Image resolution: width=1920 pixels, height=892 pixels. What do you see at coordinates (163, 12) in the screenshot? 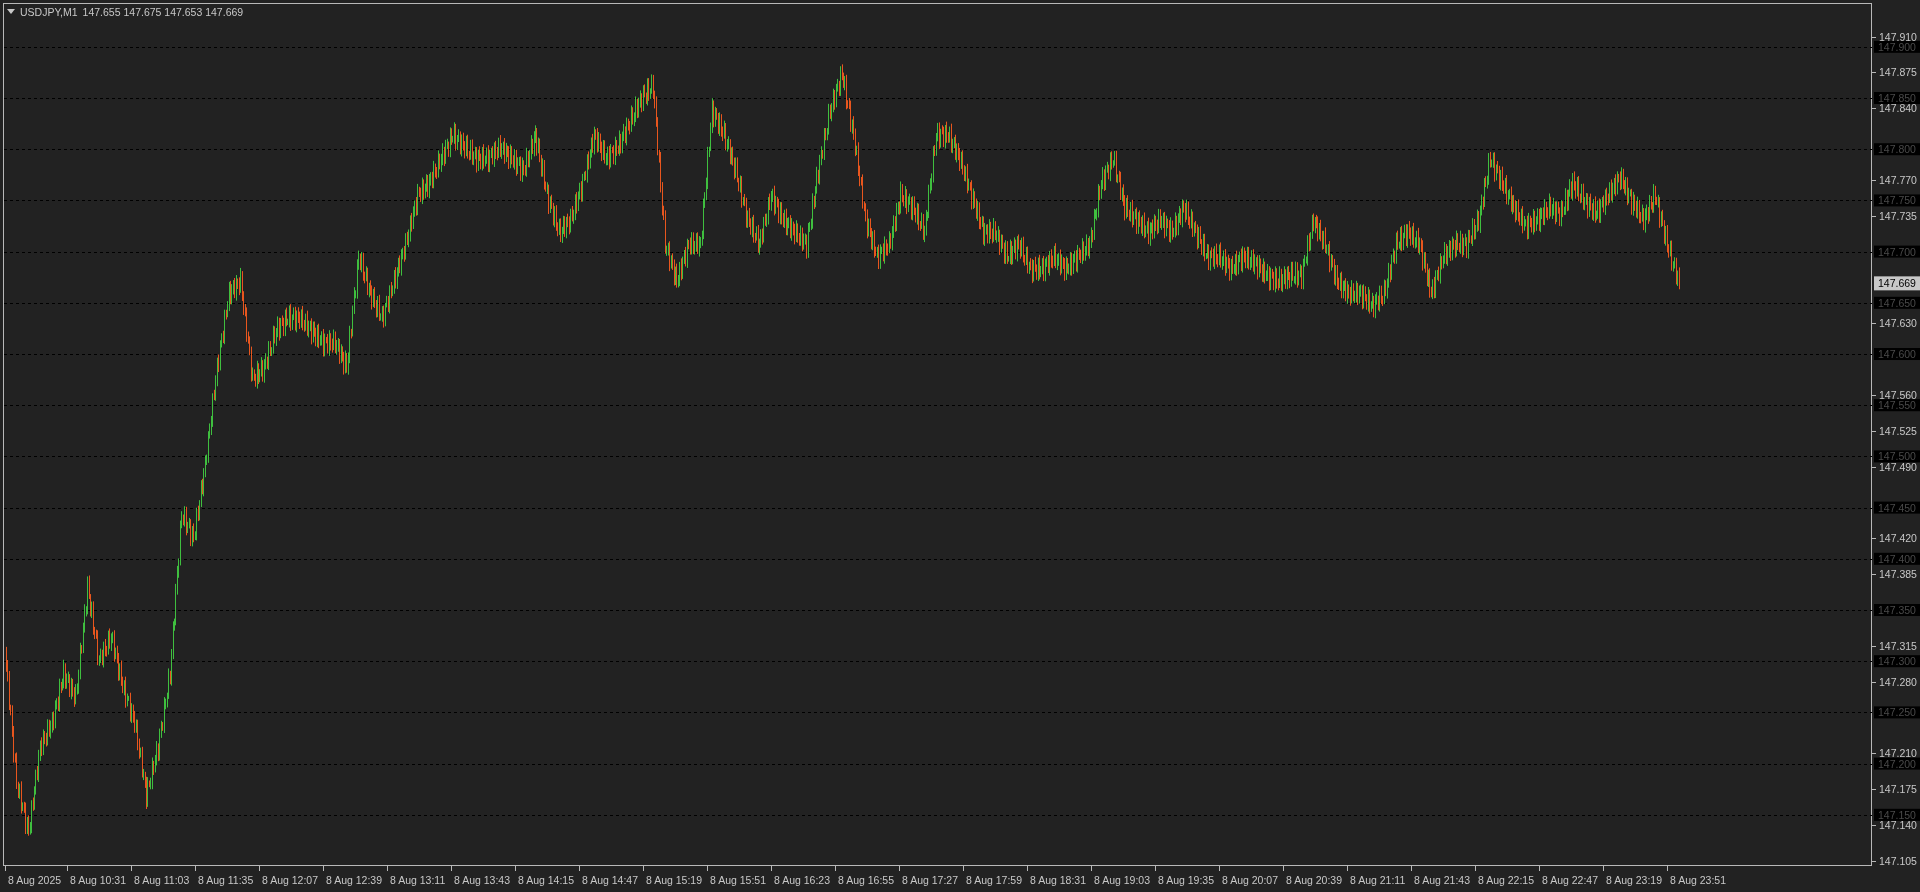
I see `ohlc-values: 147.655 147.675 147.653 147.669` at bounding box center [163, 12].